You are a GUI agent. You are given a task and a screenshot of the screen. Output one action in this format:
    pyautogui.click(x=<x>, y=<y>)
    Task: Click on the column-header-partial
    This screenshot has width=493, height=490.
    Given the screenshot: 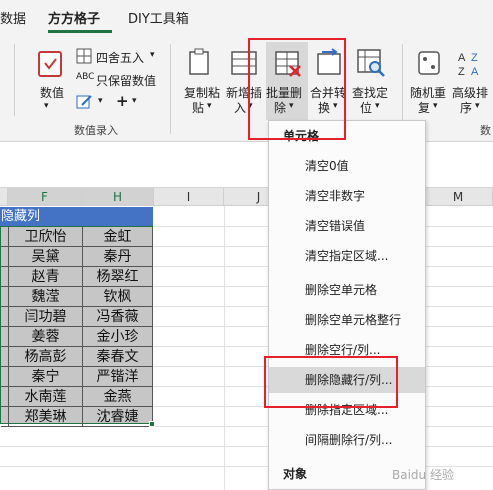 What is the action you would take?
    pyautogui.click(x=4, y=197)
    